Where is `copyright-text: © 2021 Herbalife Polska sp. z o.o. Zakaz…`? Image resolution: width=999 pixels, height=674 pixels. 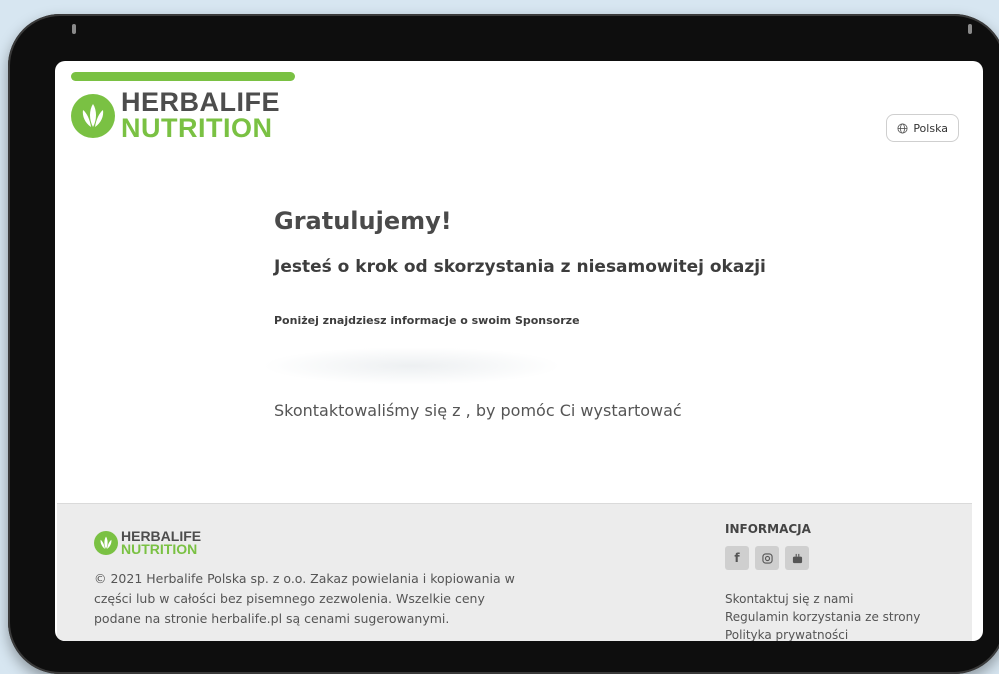
copyright-text: © 2021 Herbalife Polska sp. z o.o. Zakaz… is located at coordinates (304, 598).